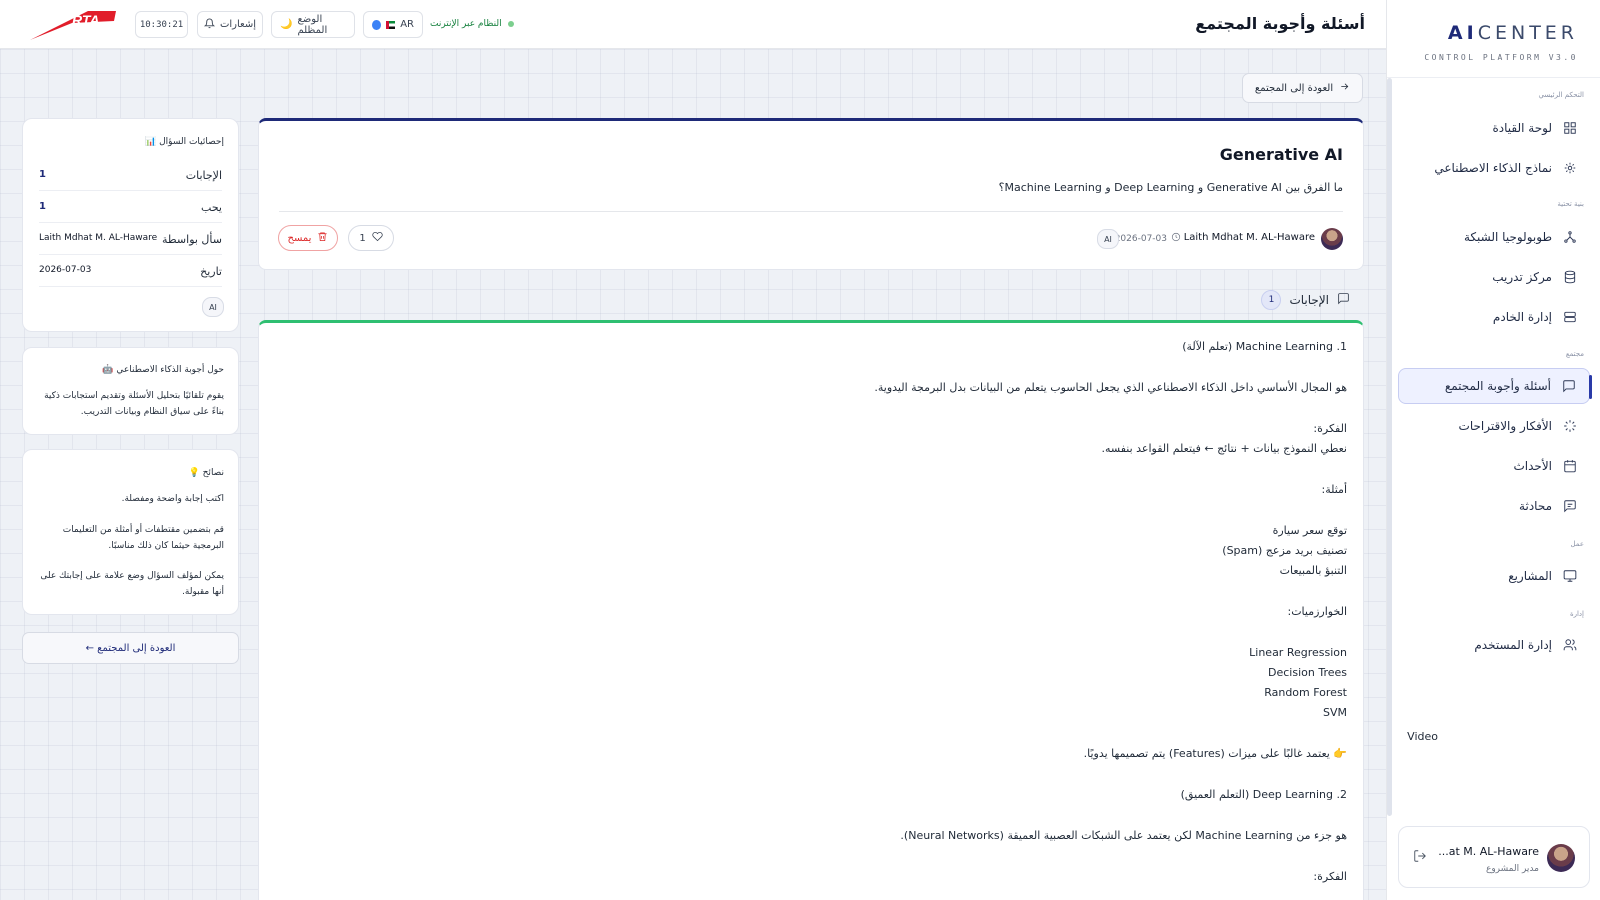 The width and height of the screenshot is (1600, 900). I want to click on cpu-icon, so click(1570, 168).